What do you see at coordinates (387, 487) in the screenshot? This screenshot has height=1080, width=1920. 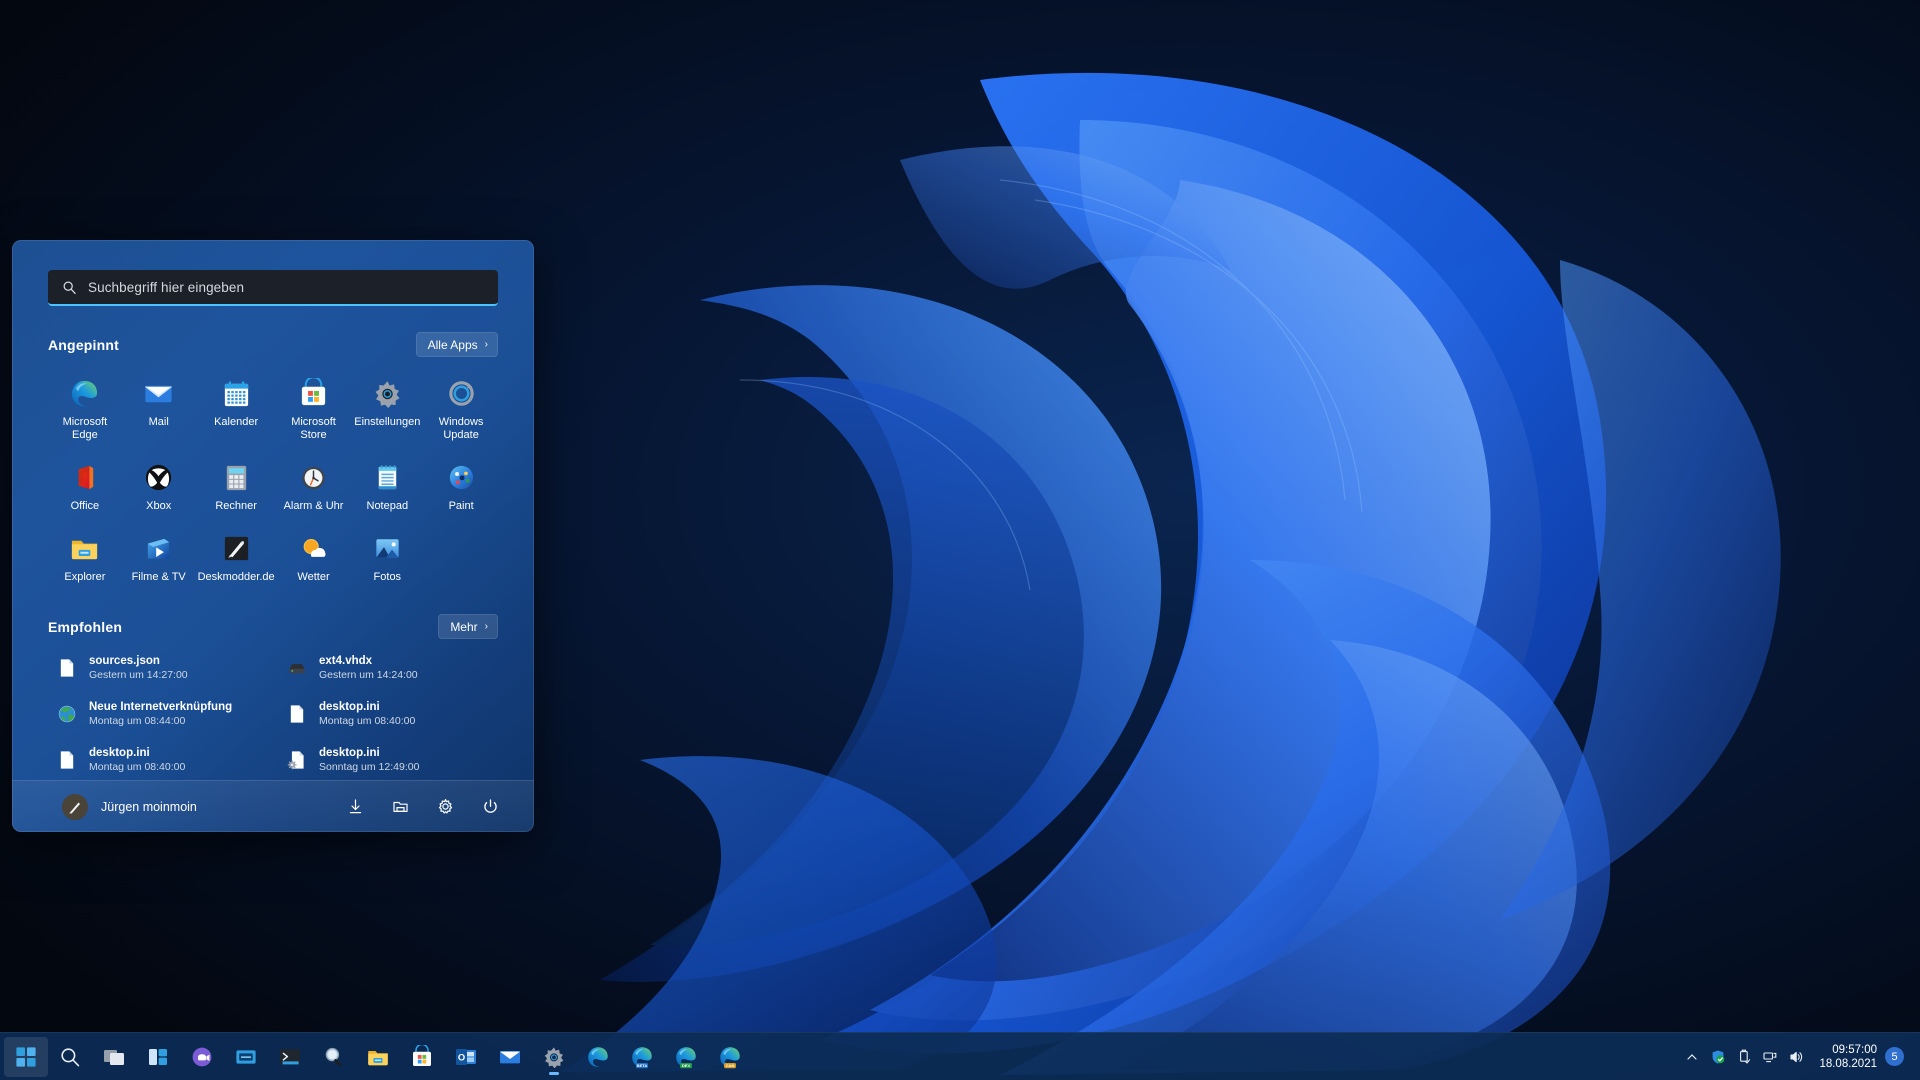 I see `pinned-app-notepad: Notepad` at bounding box center [387, 487].